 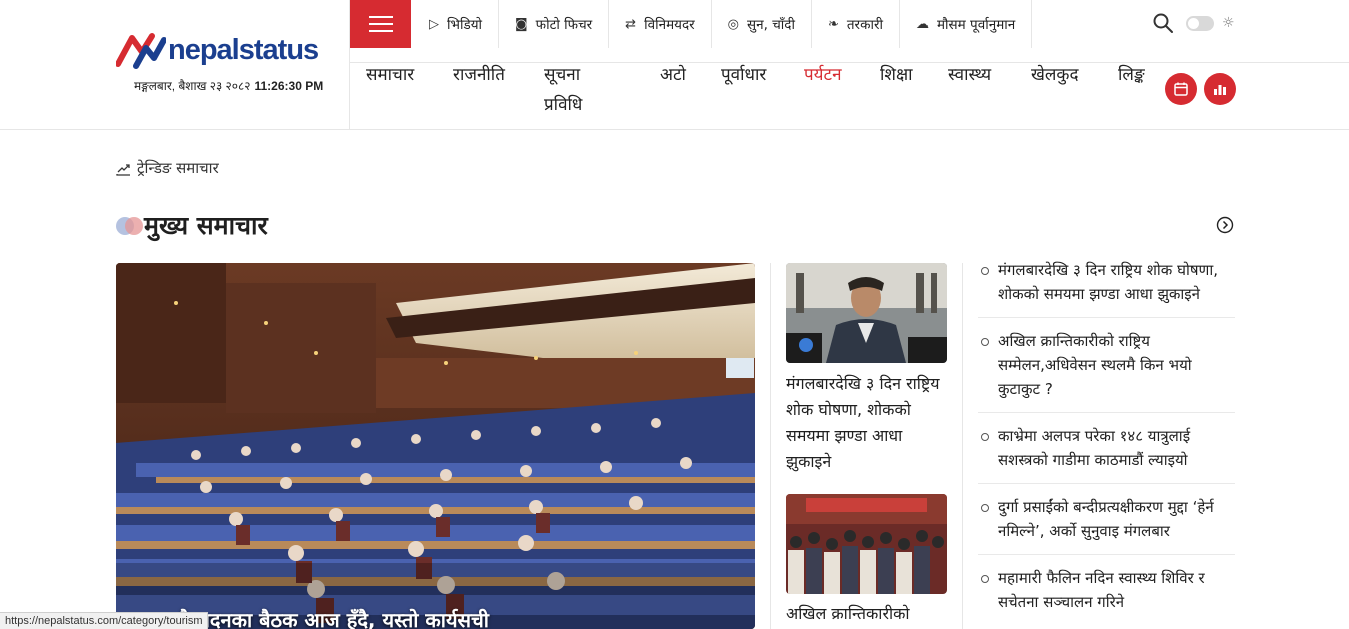 What do you see at coordinates (390, 75) in the screenshot?
I see `nav-item: समाचार` at bounding box center [390, 75].